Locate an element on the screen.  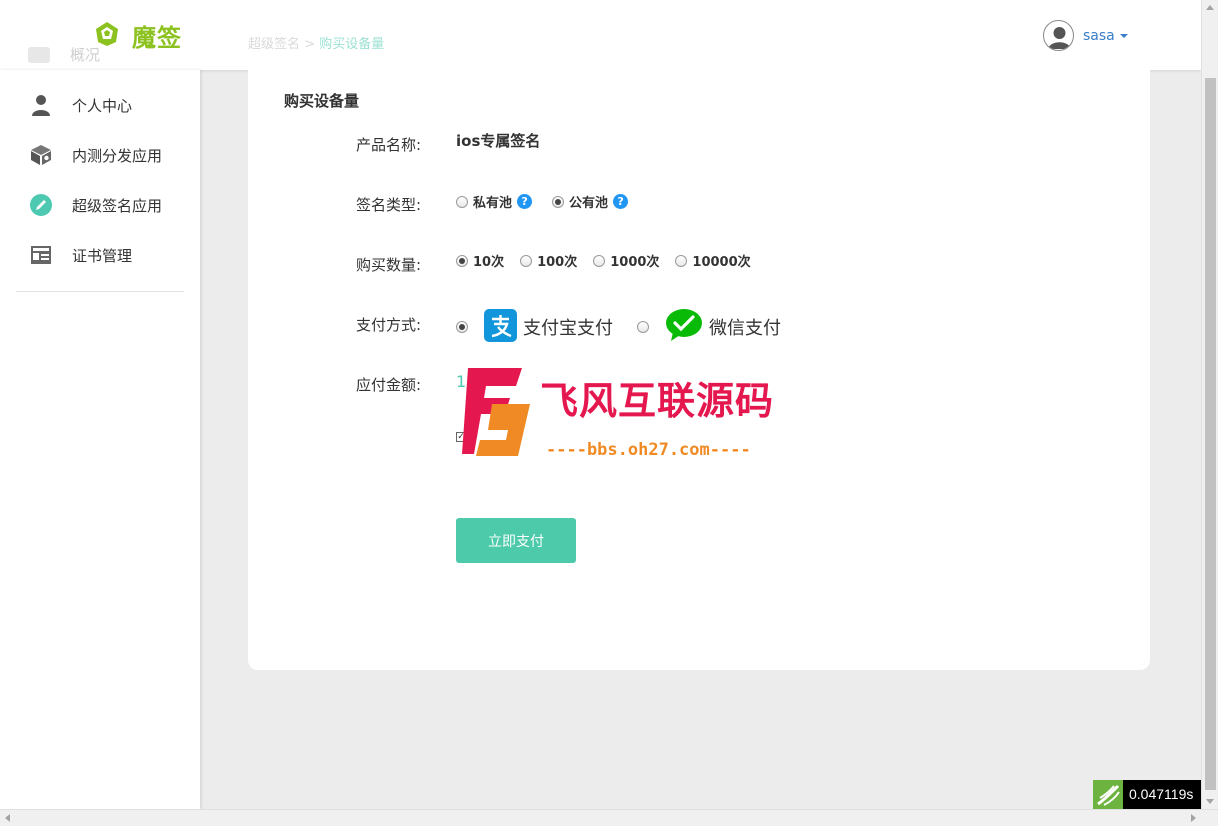
radio-label: 1000次 is located at coordinates (635, 262).